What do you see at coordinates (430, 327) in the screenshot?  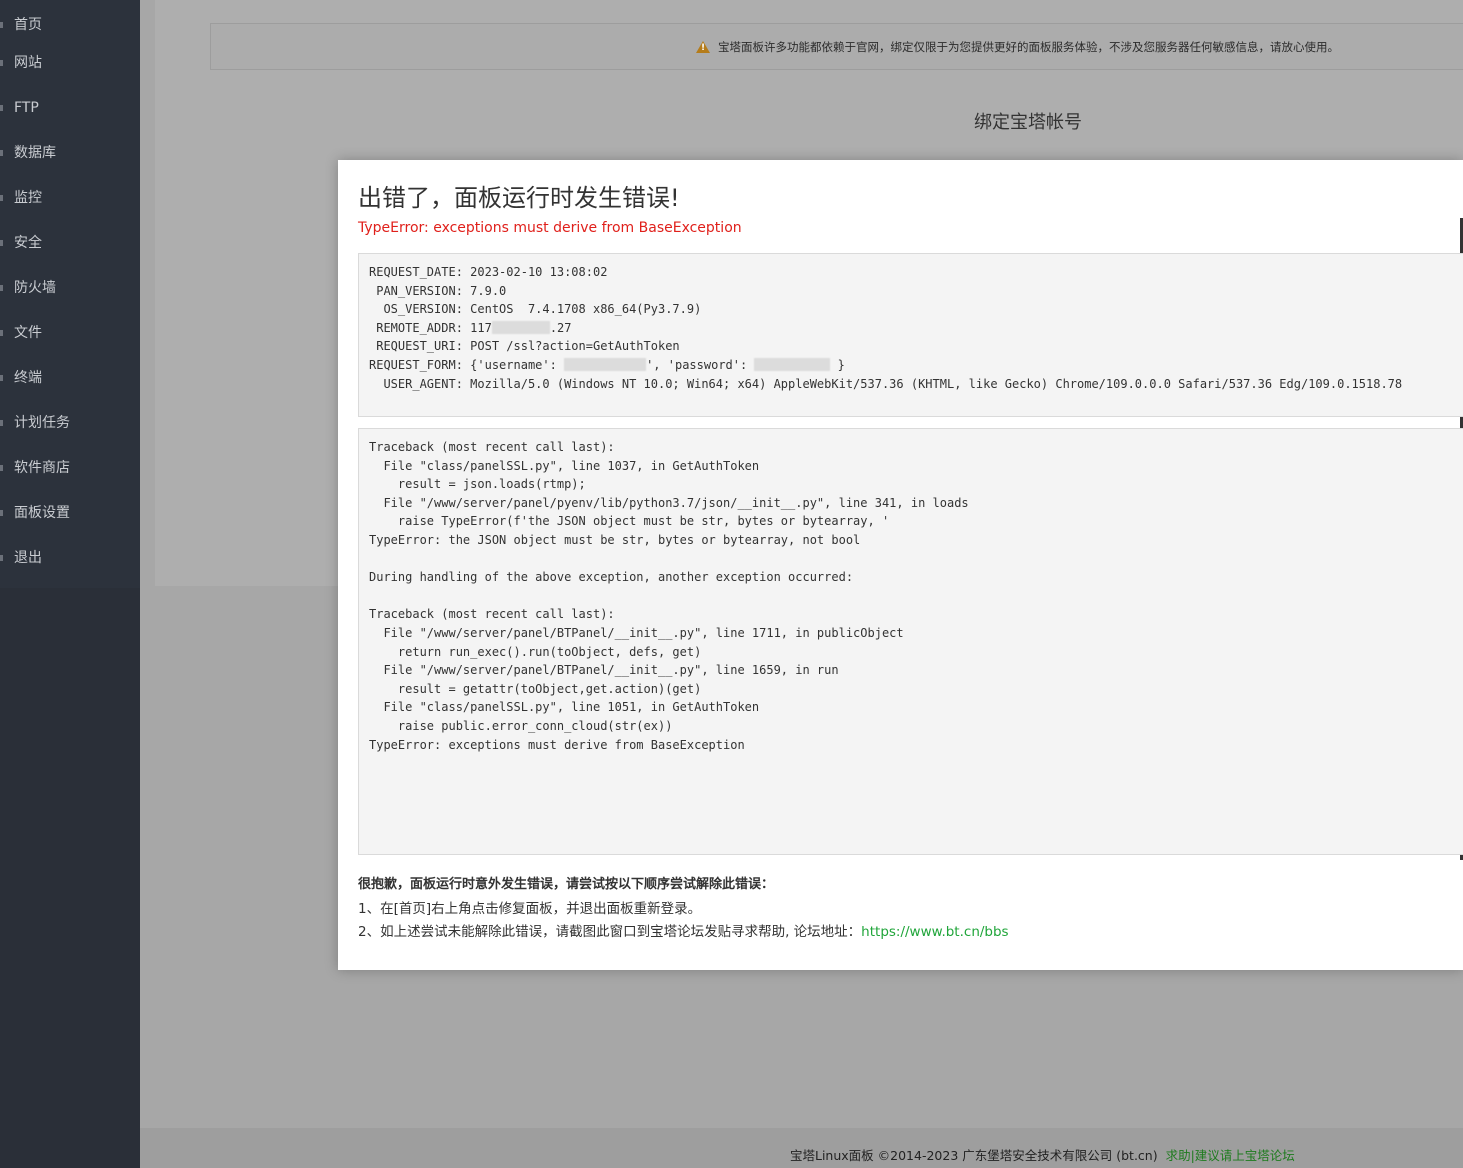 I see `remote-addr-prefix: REMOTE_ADDR: 117` at bounding box center [430, 327].